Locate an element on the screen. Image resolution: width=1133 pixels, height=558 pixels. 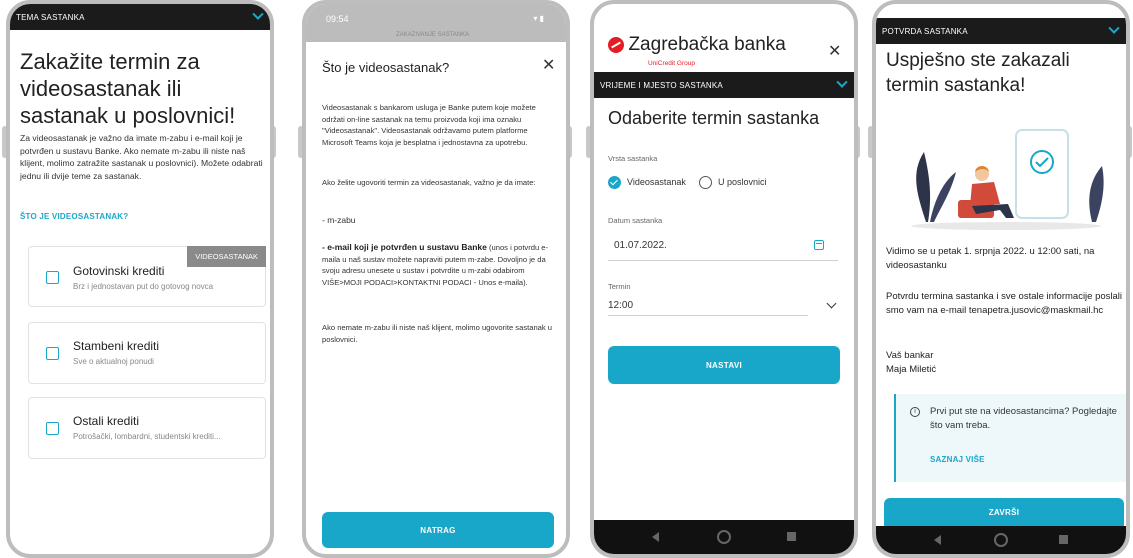
status-time: 09:54 is located at coordinates (337, 19).